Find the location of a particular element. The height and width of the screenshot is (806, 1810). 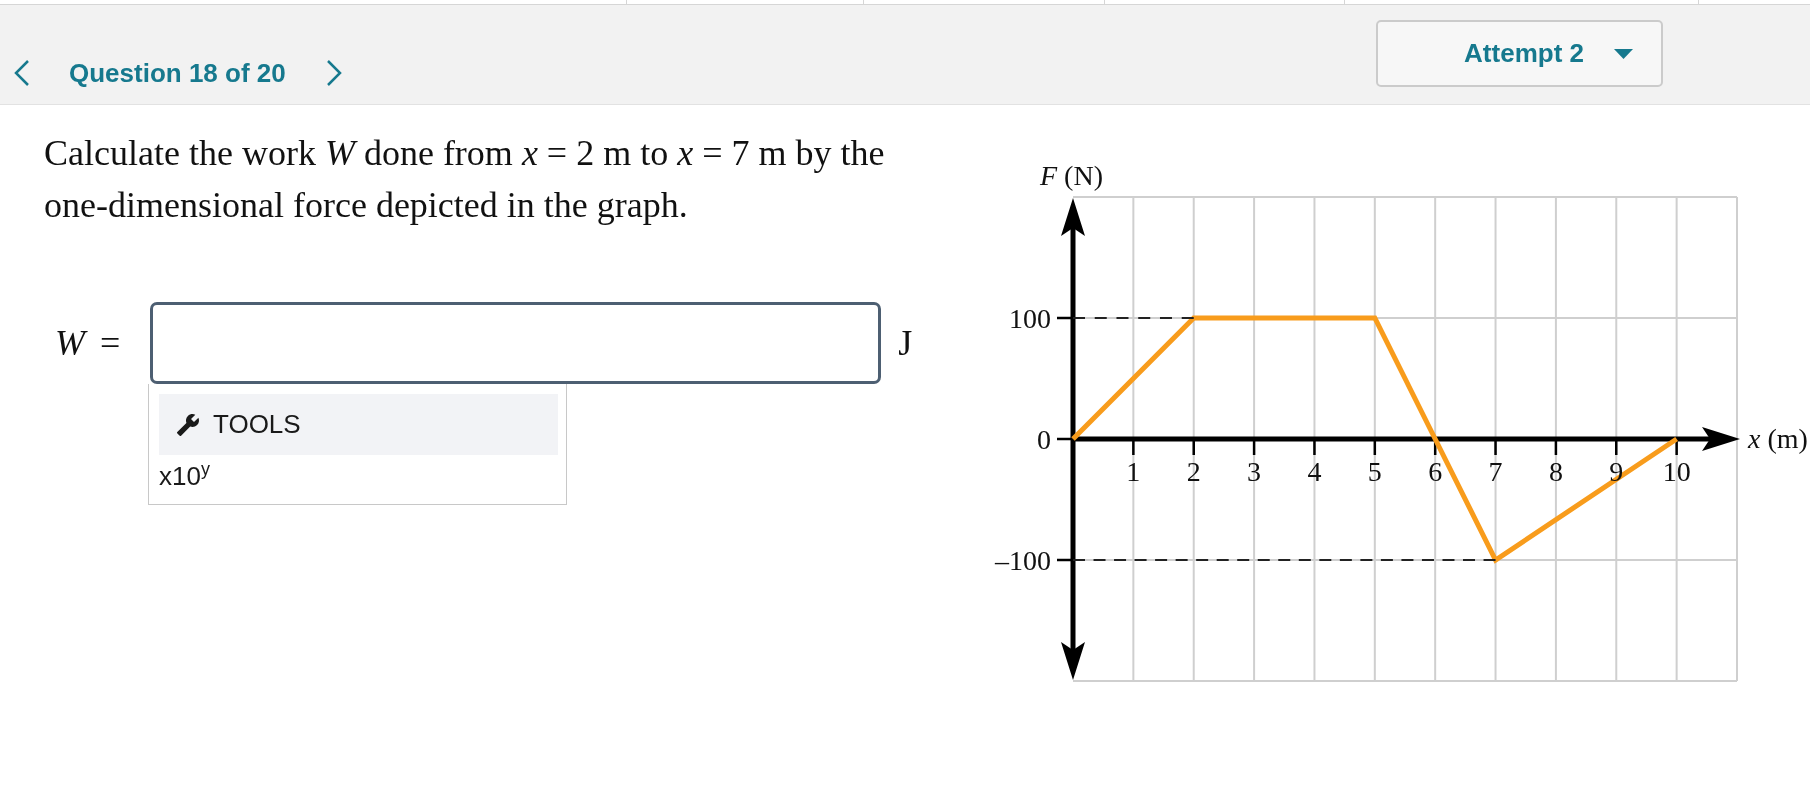

exponent-option: x10$^{y}$ is located at coordinates (184, 476).